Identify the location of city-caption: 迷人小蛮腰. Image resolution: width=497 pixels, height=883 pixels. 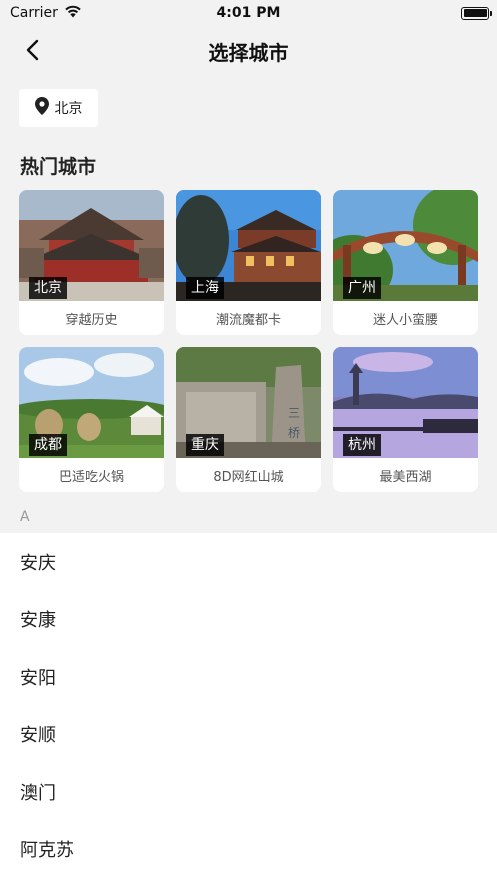
(405, 320).